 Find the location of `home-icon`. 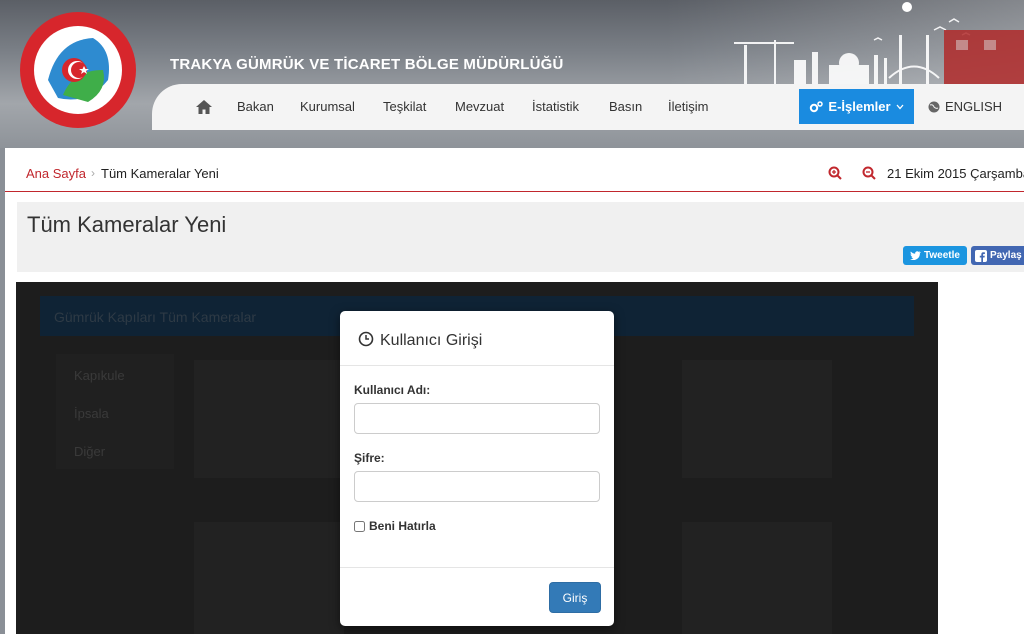

home-icon is located at coordinates (204, 107).